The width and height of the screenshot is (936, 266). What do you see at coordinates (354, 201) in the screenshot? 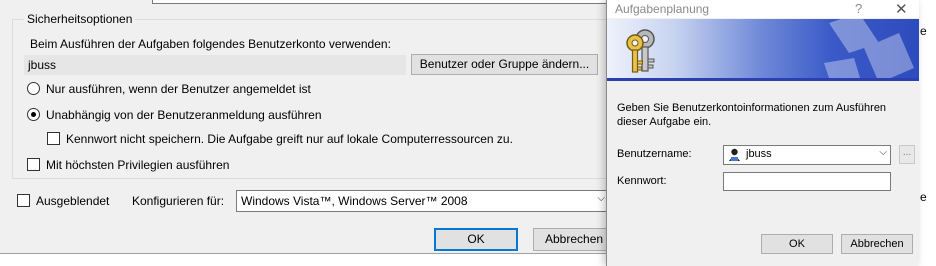
I see `configure-for-value: Windows Vista™, Windows Server™ 2008` at bounding box center [354, 201].